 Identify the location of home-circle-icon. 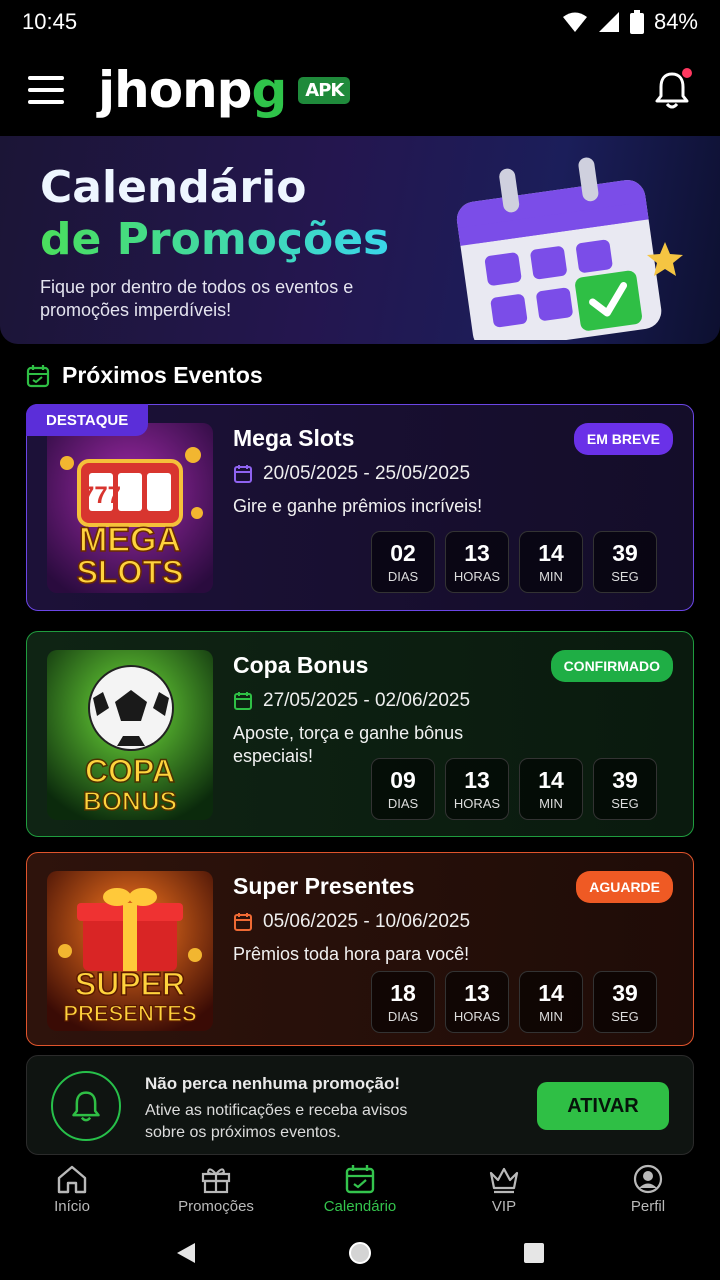
(360, 1253).